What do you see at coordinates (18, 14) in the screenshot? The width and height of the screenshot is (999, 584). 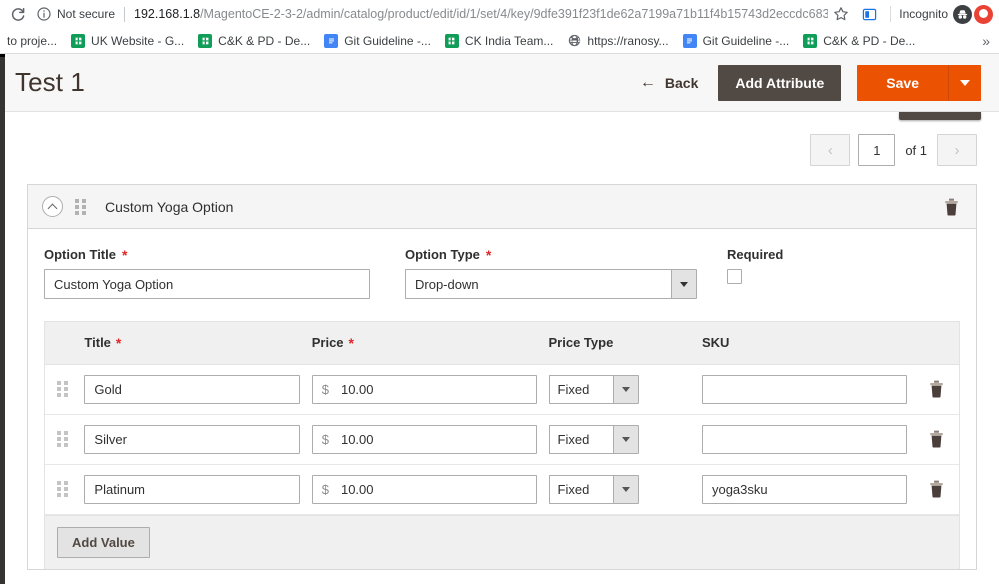 I see `reload-icon` at bounding box center [18, 14].